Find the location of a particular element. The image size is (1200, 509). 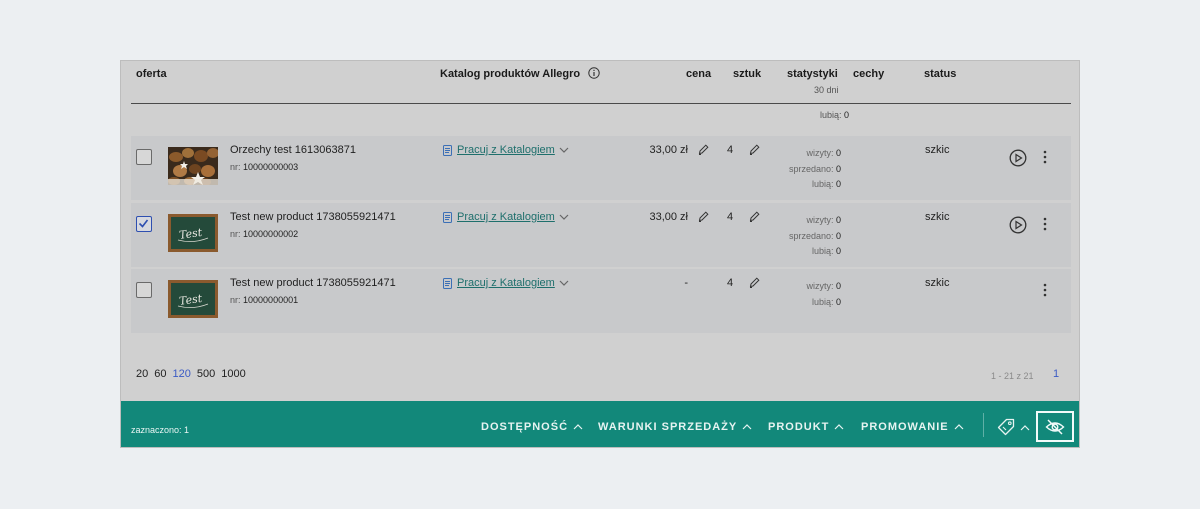

offer-title: Orzechy test 1613063871 is located at coordinates (293, 150).